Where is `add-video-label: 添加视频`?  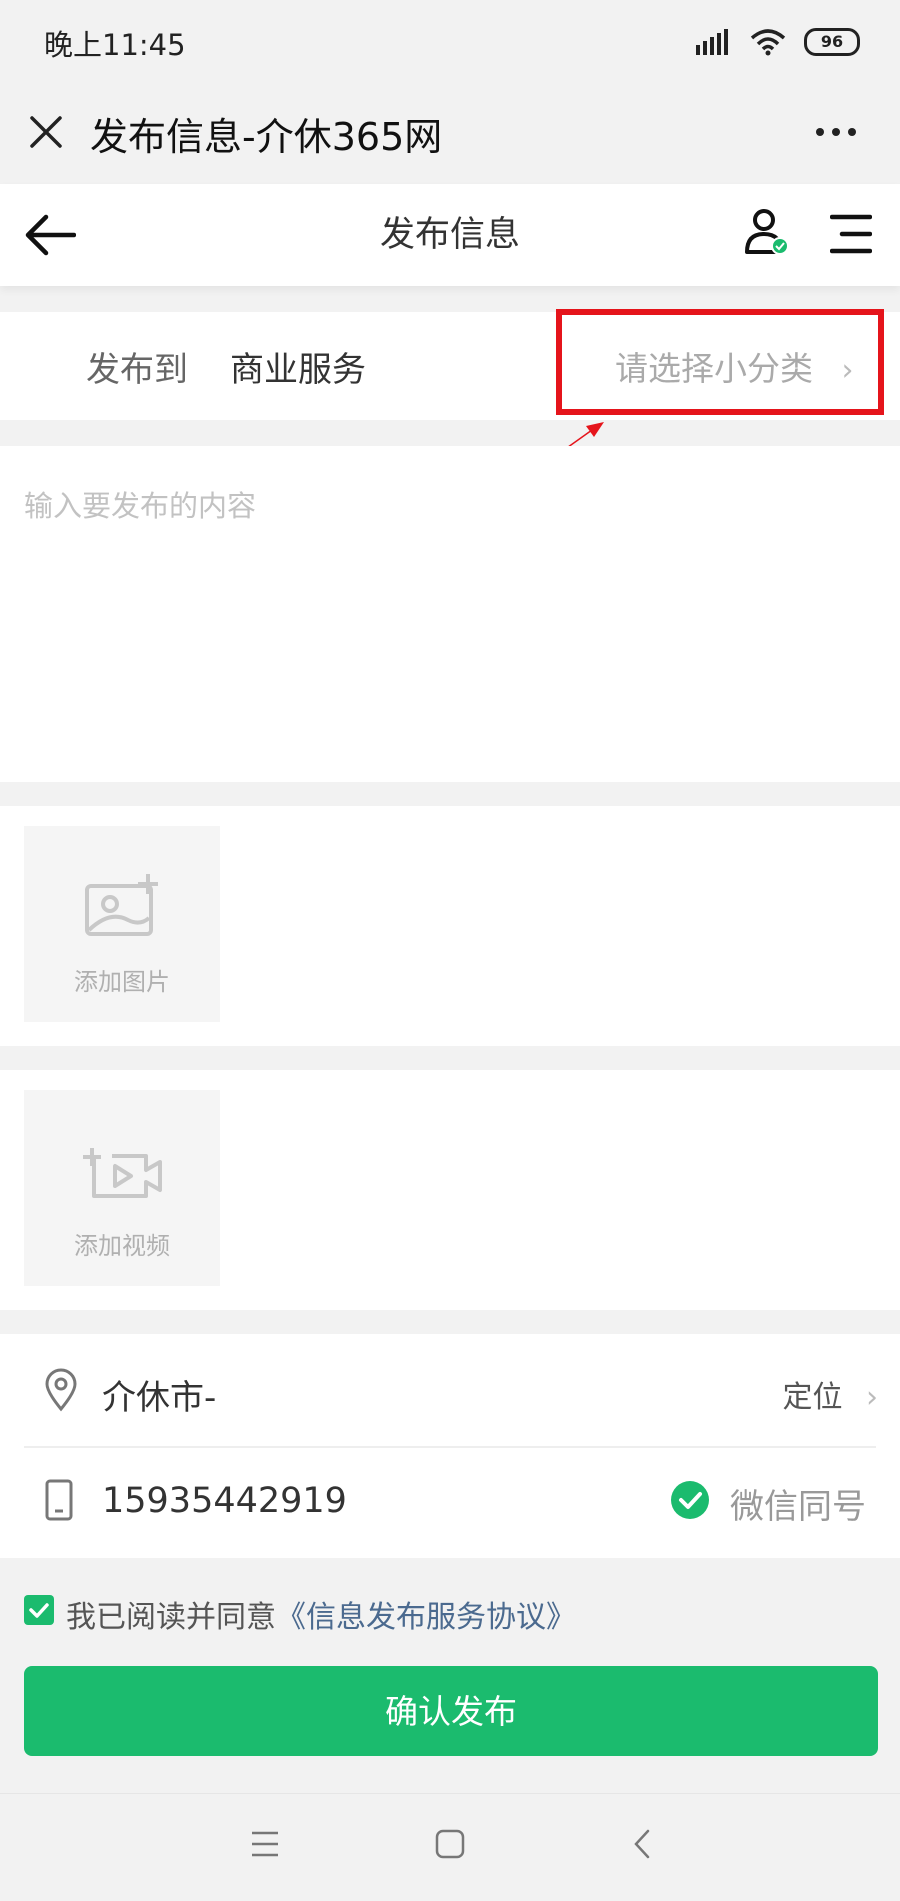 add-video-label: 添加视频 is located at coordinates (122, 1246).